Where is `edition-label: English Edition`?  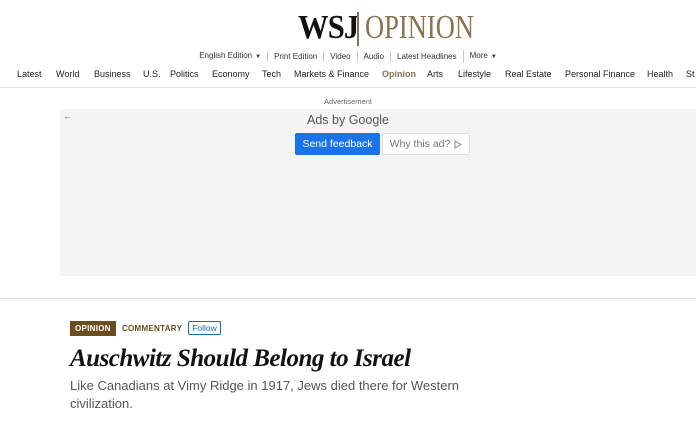 edition-label: English Edition is located at coordinates (226, 55).